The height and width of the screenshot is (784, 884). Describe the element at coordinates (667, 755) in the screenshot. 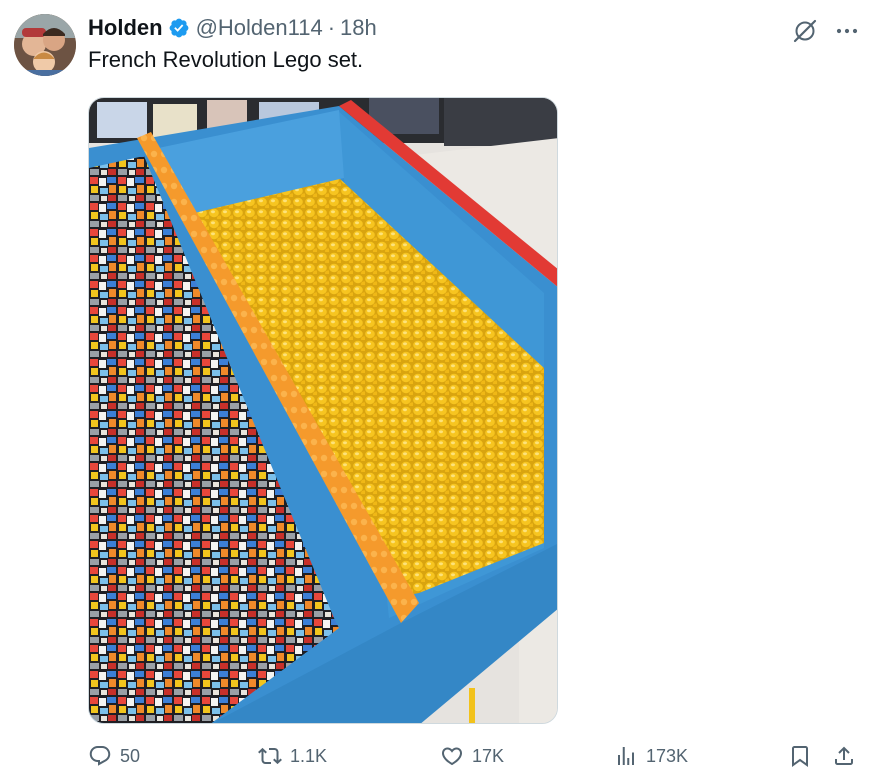

I see `views-count: 173K` at that location.